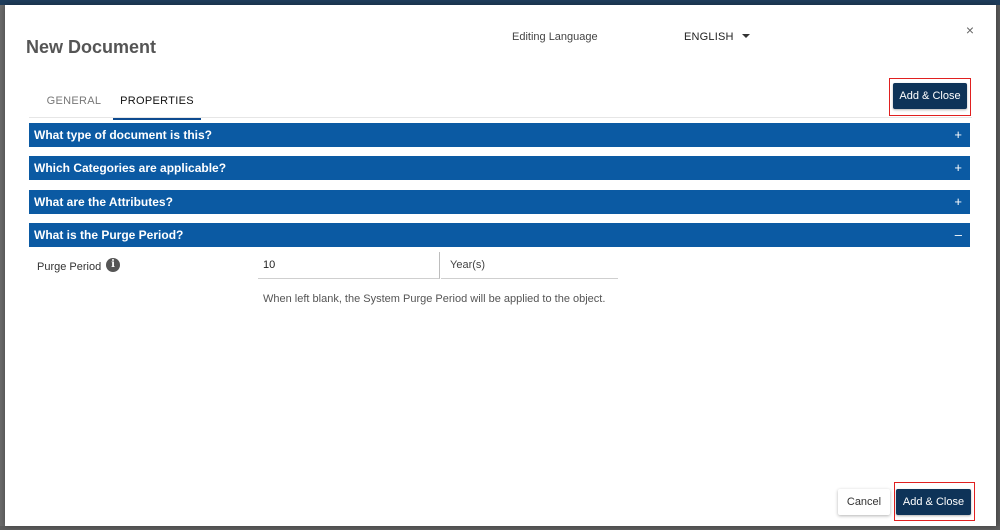  I want to click on language-select: ENGLISH, so click(719, 36).